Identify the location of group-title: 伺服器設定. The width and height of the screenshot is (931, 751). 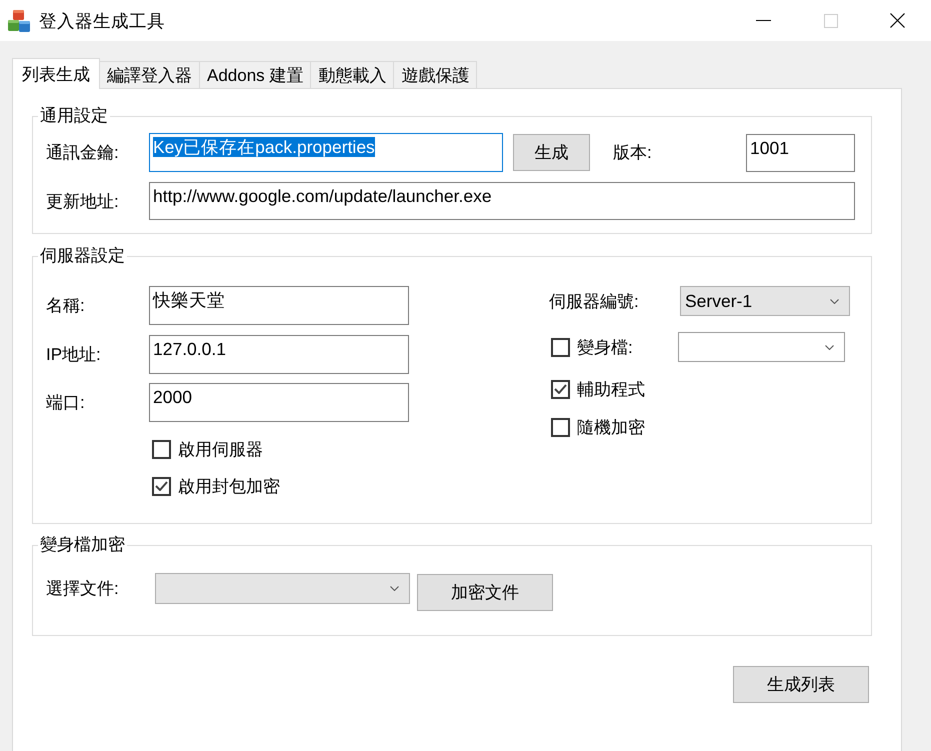
(82, 256).